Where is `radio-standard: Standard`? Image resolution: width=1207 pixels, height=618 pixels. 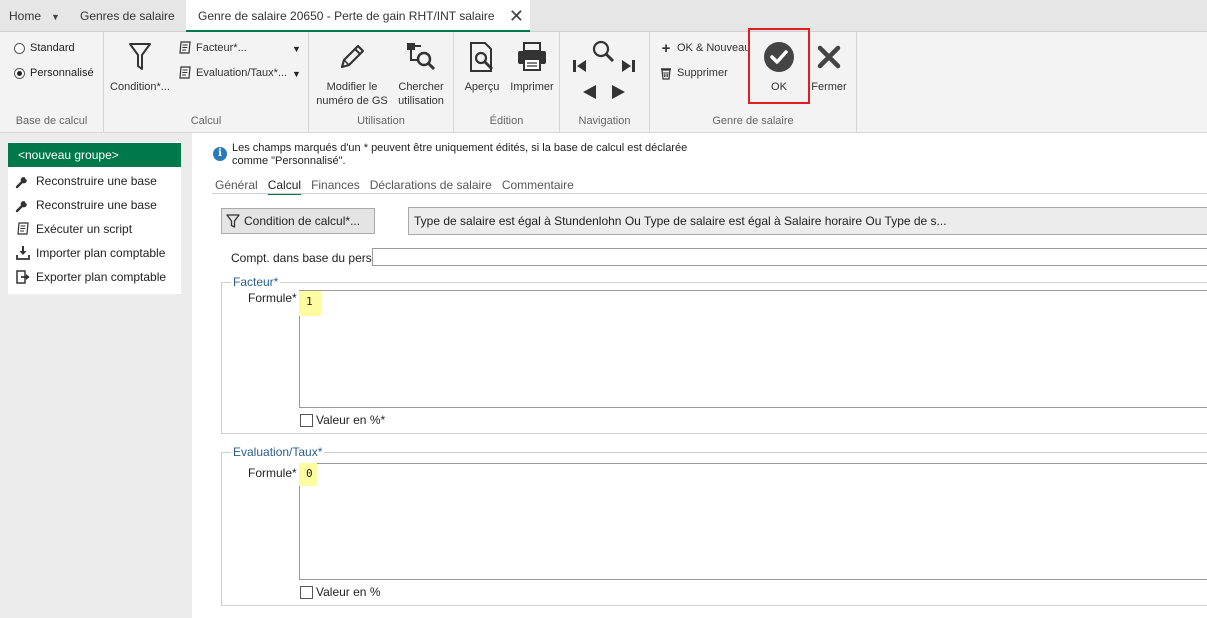 radio-standard: Standard is located at coordinates (44, 48).